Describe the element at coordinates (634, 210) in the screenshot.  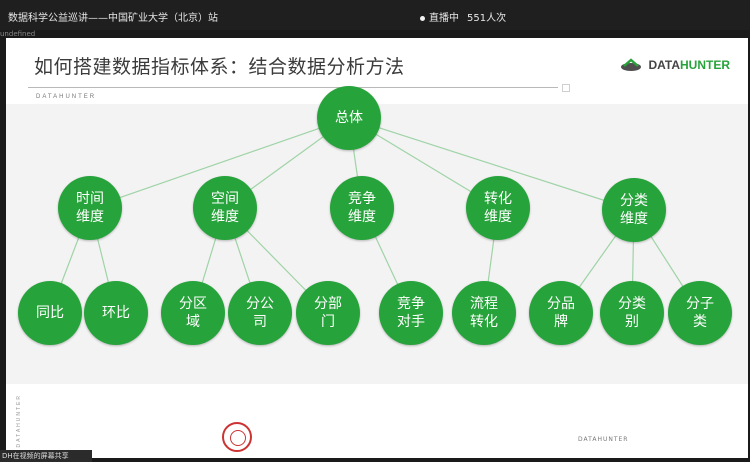
I see `dimension-node: 分类 维度` at that location.